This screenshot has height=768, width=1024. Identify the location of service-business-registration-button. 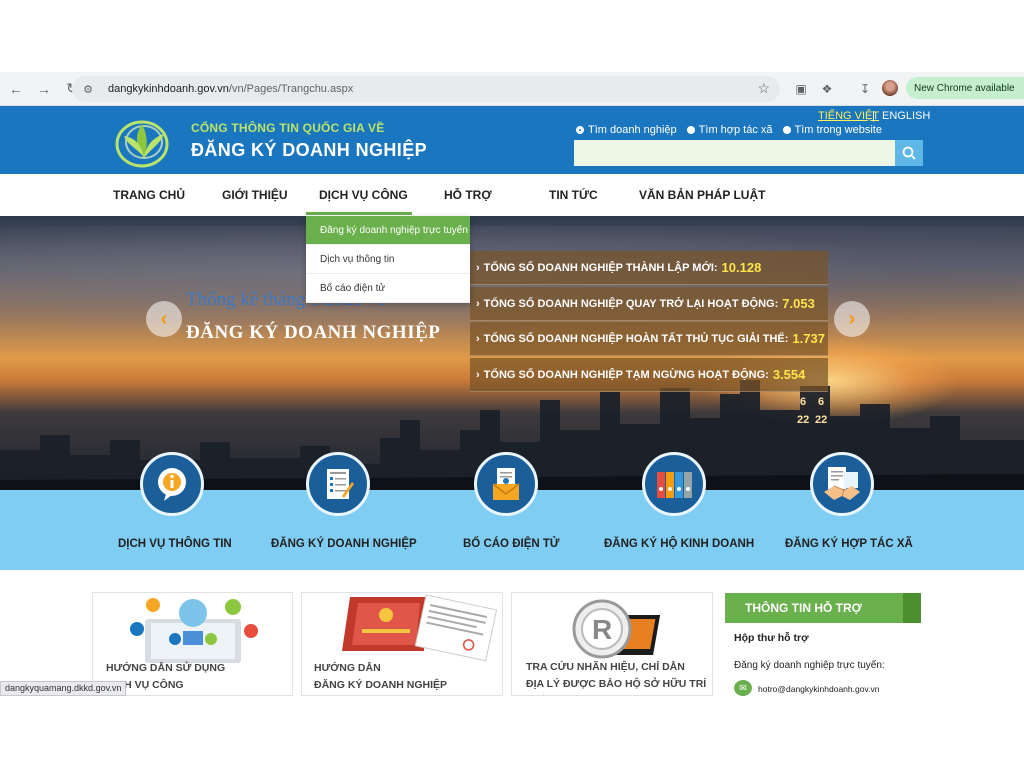
(338, 484).